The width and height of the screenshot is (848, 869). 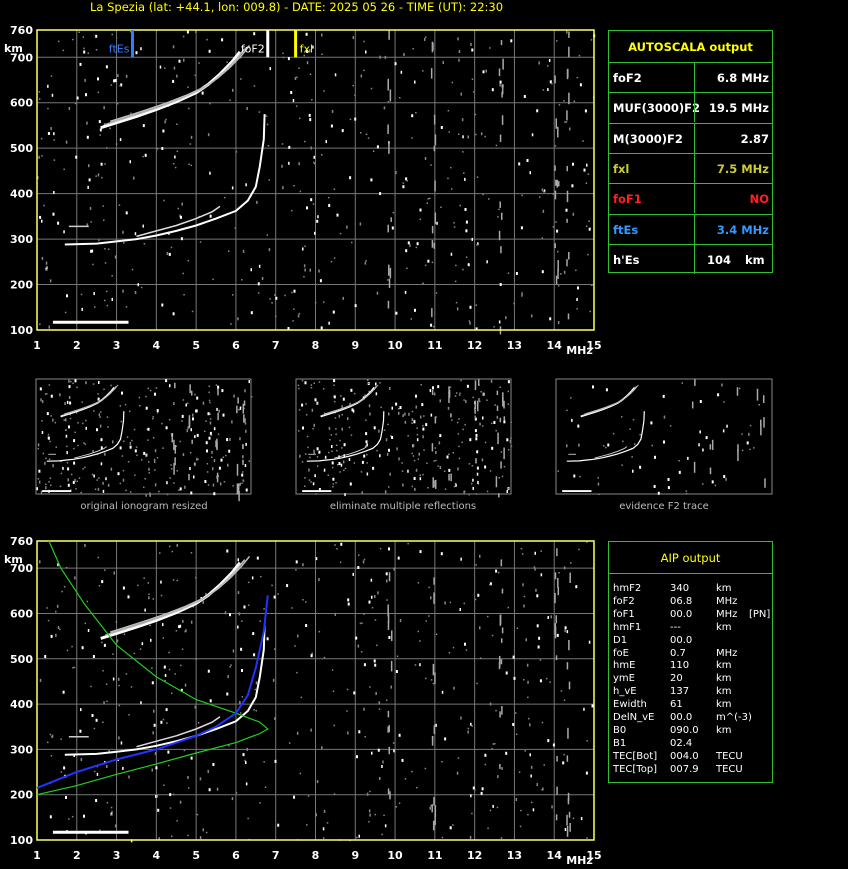 What do you see at coordinates (635, 769) in the screenshot?
I see `aip-name: TEC[Top]` at bounding box center [635, 769].